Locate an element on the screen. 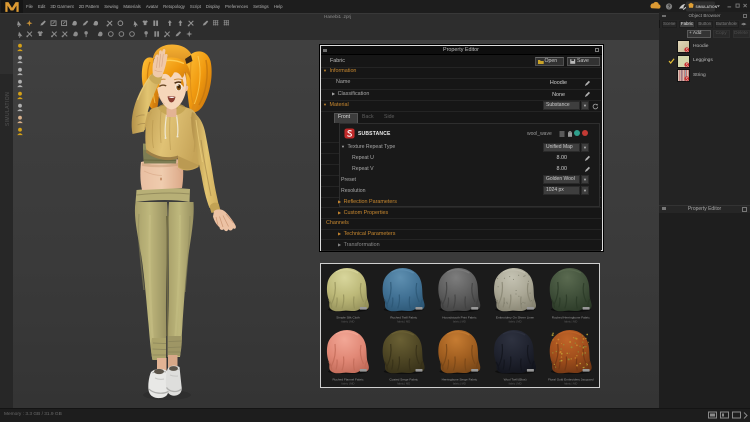  svg-text: Houndstooth Print Fabric is located at coordinates (459, 317).